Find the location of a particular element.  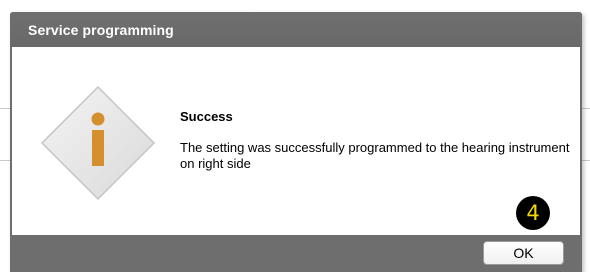

dialog-title: Service programming is located at coordinates (101, 30).